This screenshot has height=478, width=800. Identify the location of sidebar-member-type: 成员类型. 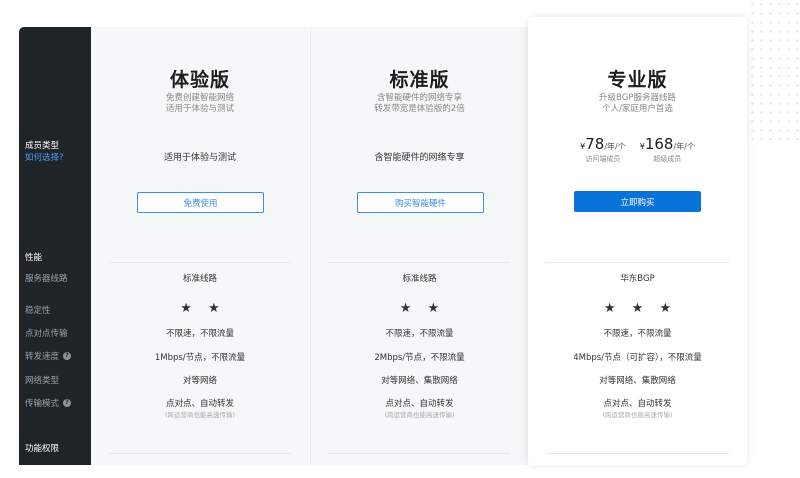
(42, 146).